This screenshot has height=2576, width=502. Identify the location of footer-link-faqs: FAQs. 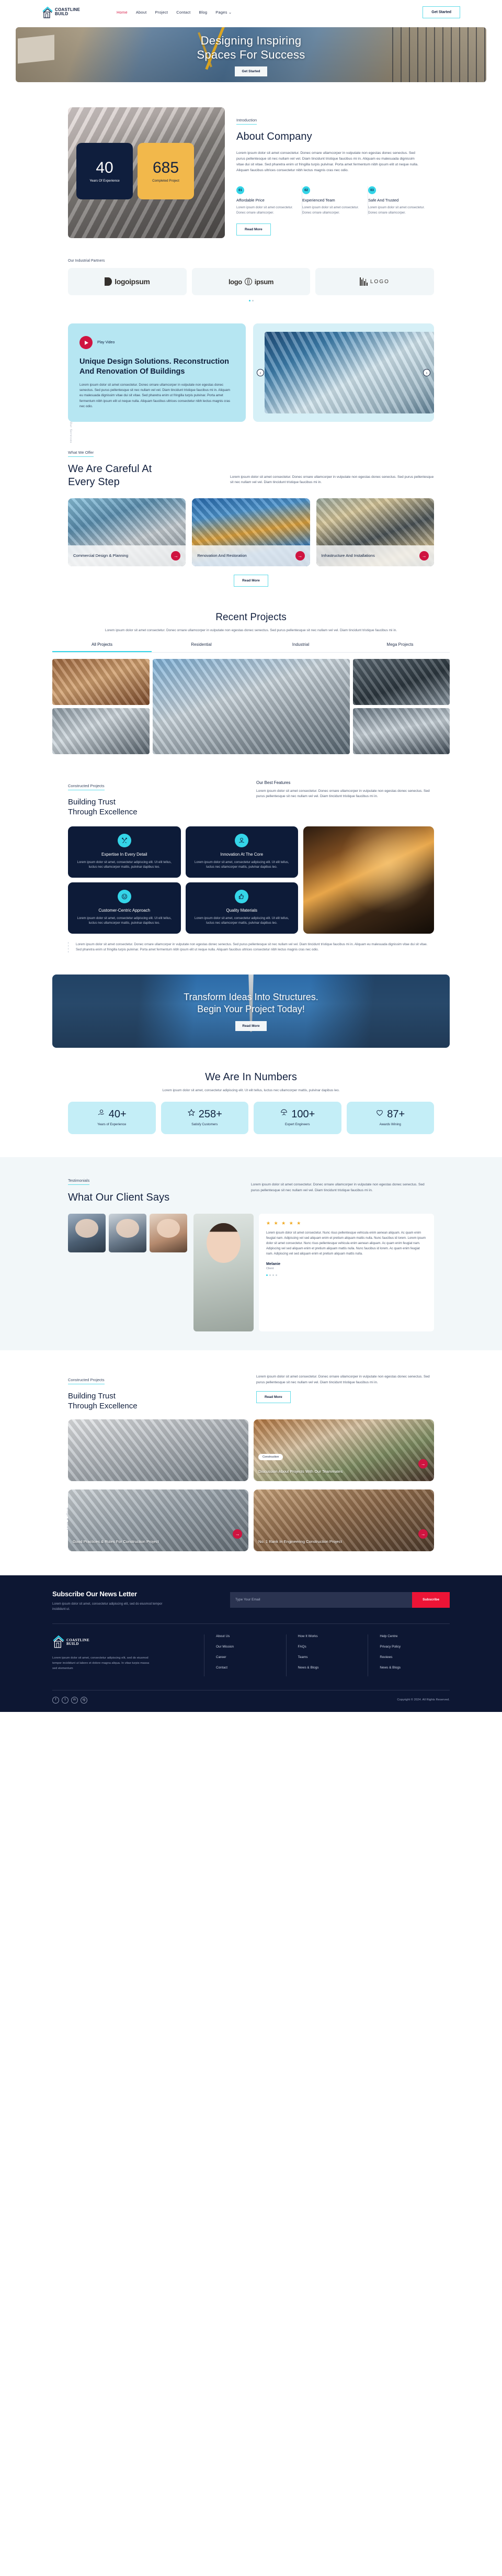
(333, 1647).